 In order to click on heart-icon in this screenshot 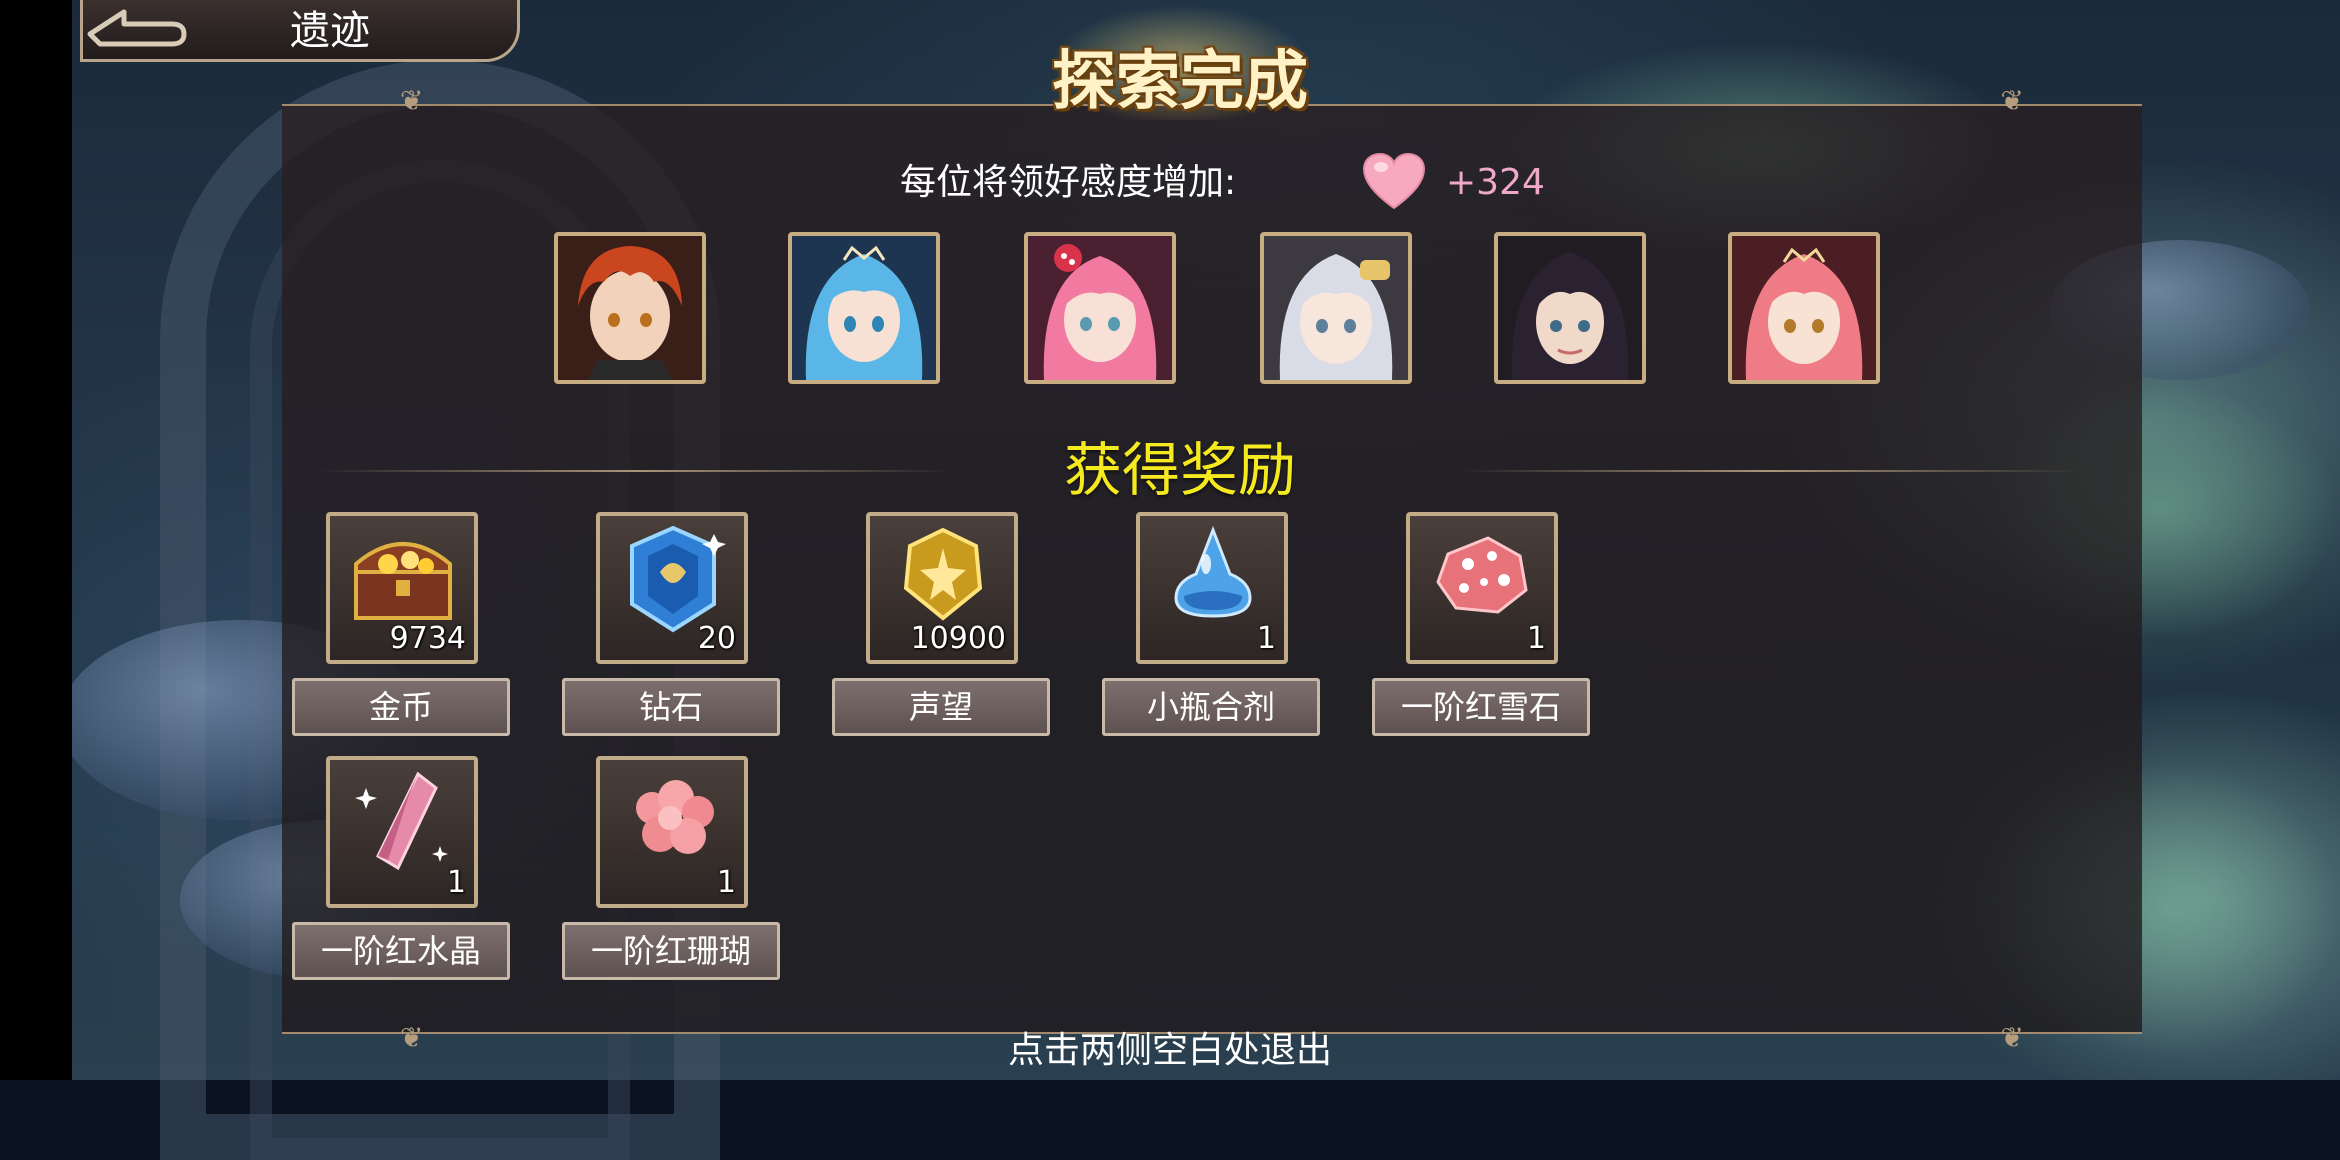, I will do `click(1394, 182)`.